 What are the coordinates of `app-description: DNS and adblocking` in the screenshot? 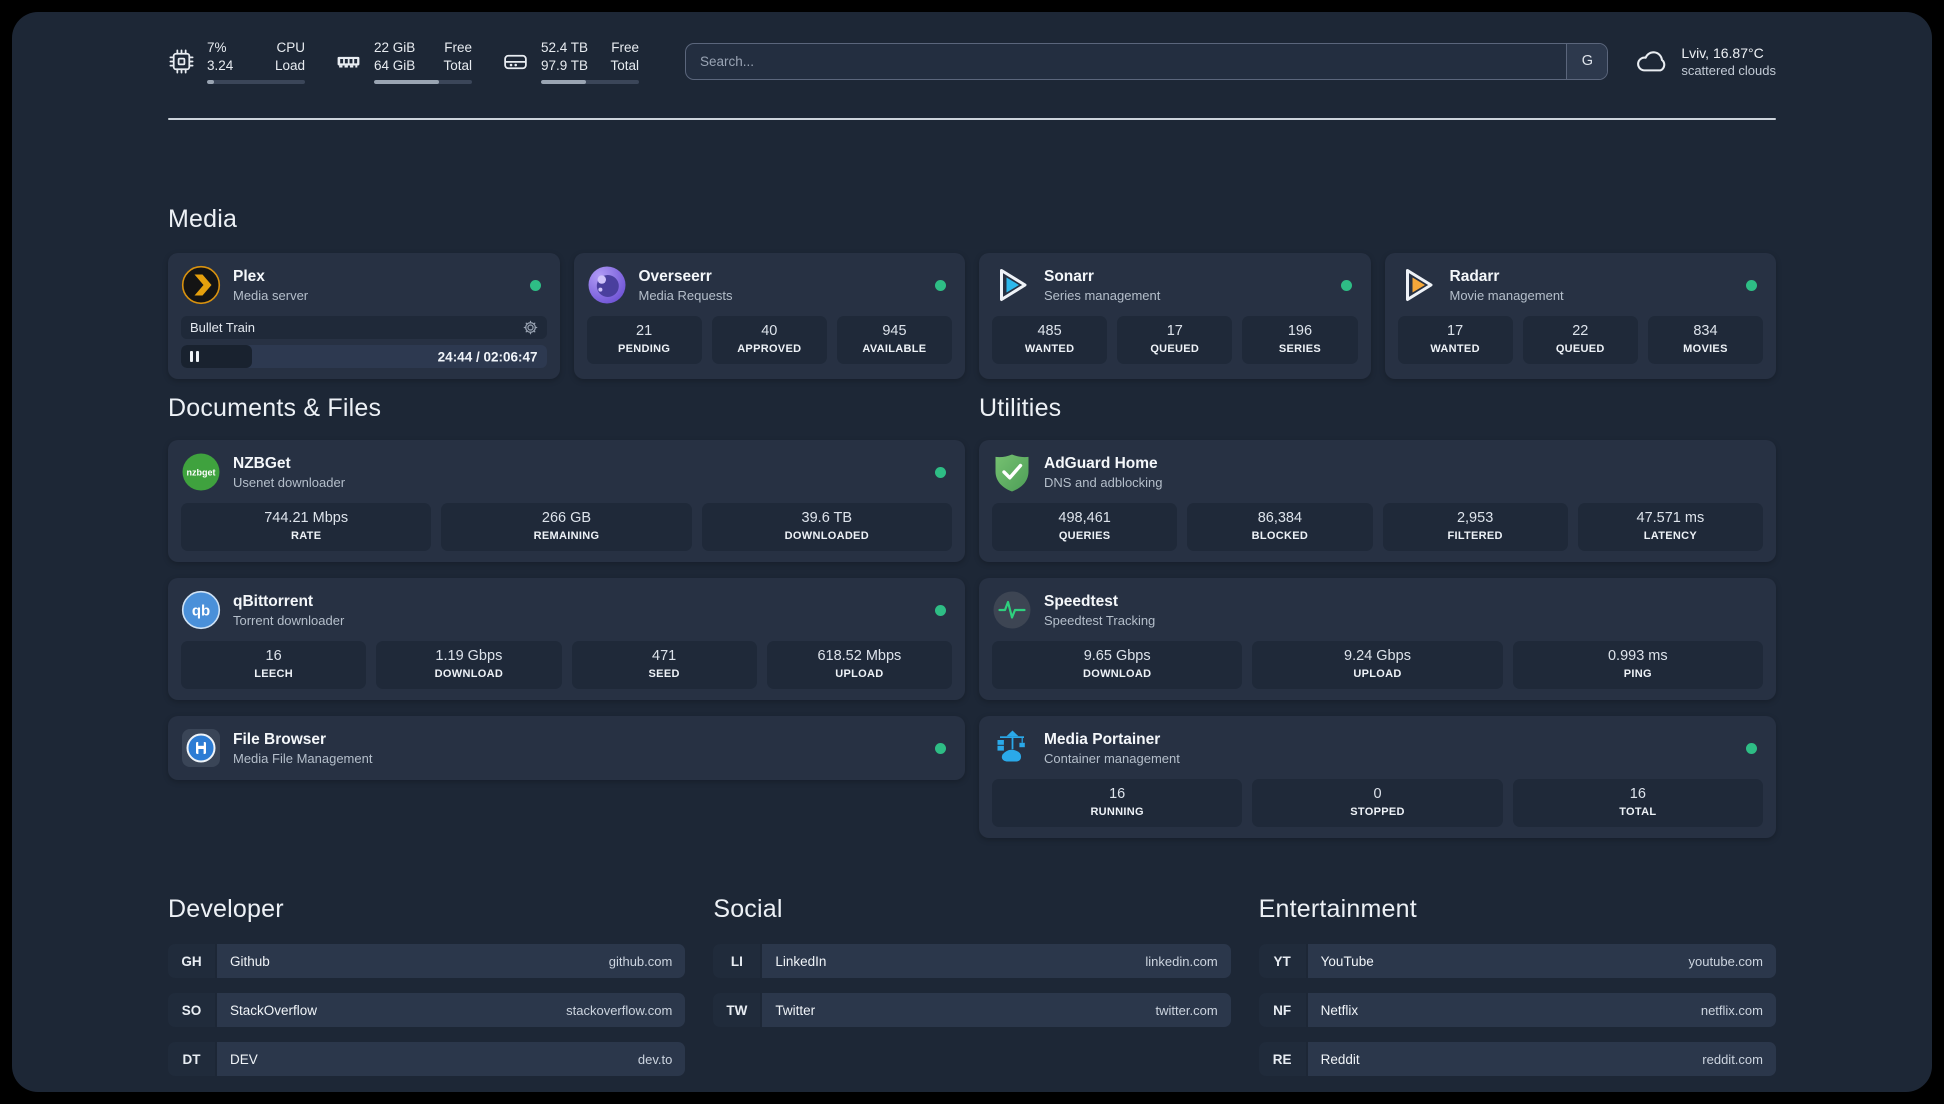 It's located at (1103, 482).